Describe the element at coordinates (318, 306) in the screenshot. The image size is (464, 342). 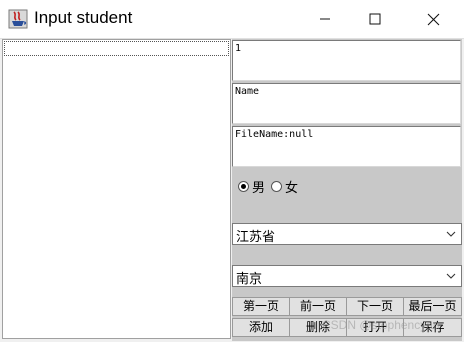
I see `prev-page-button: 前一页` at that location.